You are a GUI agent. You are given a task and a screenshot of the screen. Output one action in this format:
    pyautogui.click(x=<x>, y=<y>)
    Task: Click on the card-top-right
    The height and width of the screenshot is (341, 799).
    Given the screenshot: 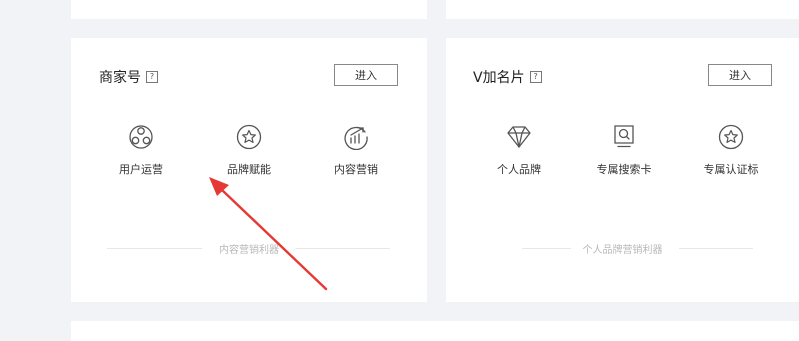 What is the action you would take?
    pyautogui.click(x=622, y=9)
    